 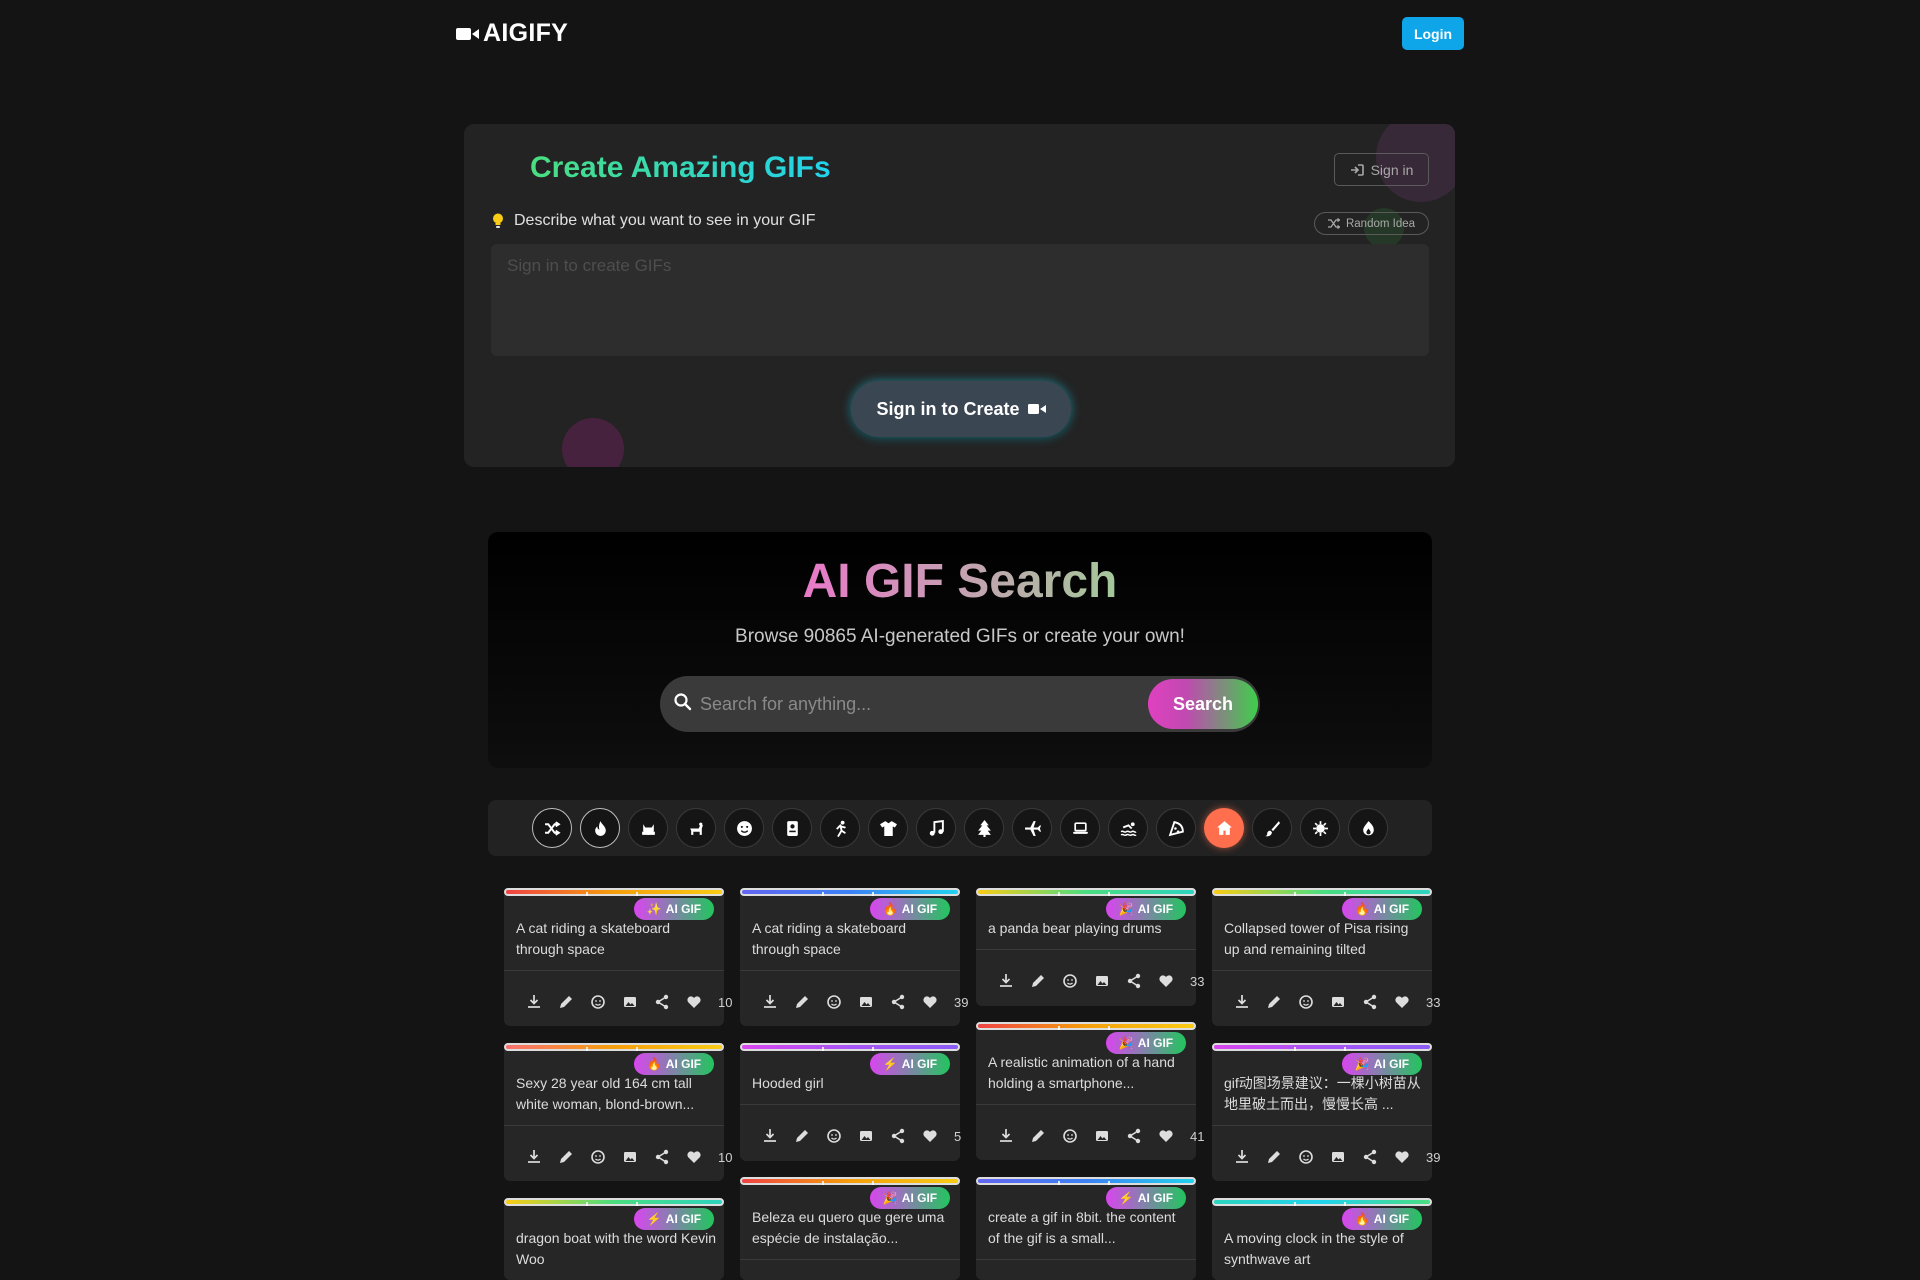 I want to click on category-fire-button, so click(x=600, y=828).